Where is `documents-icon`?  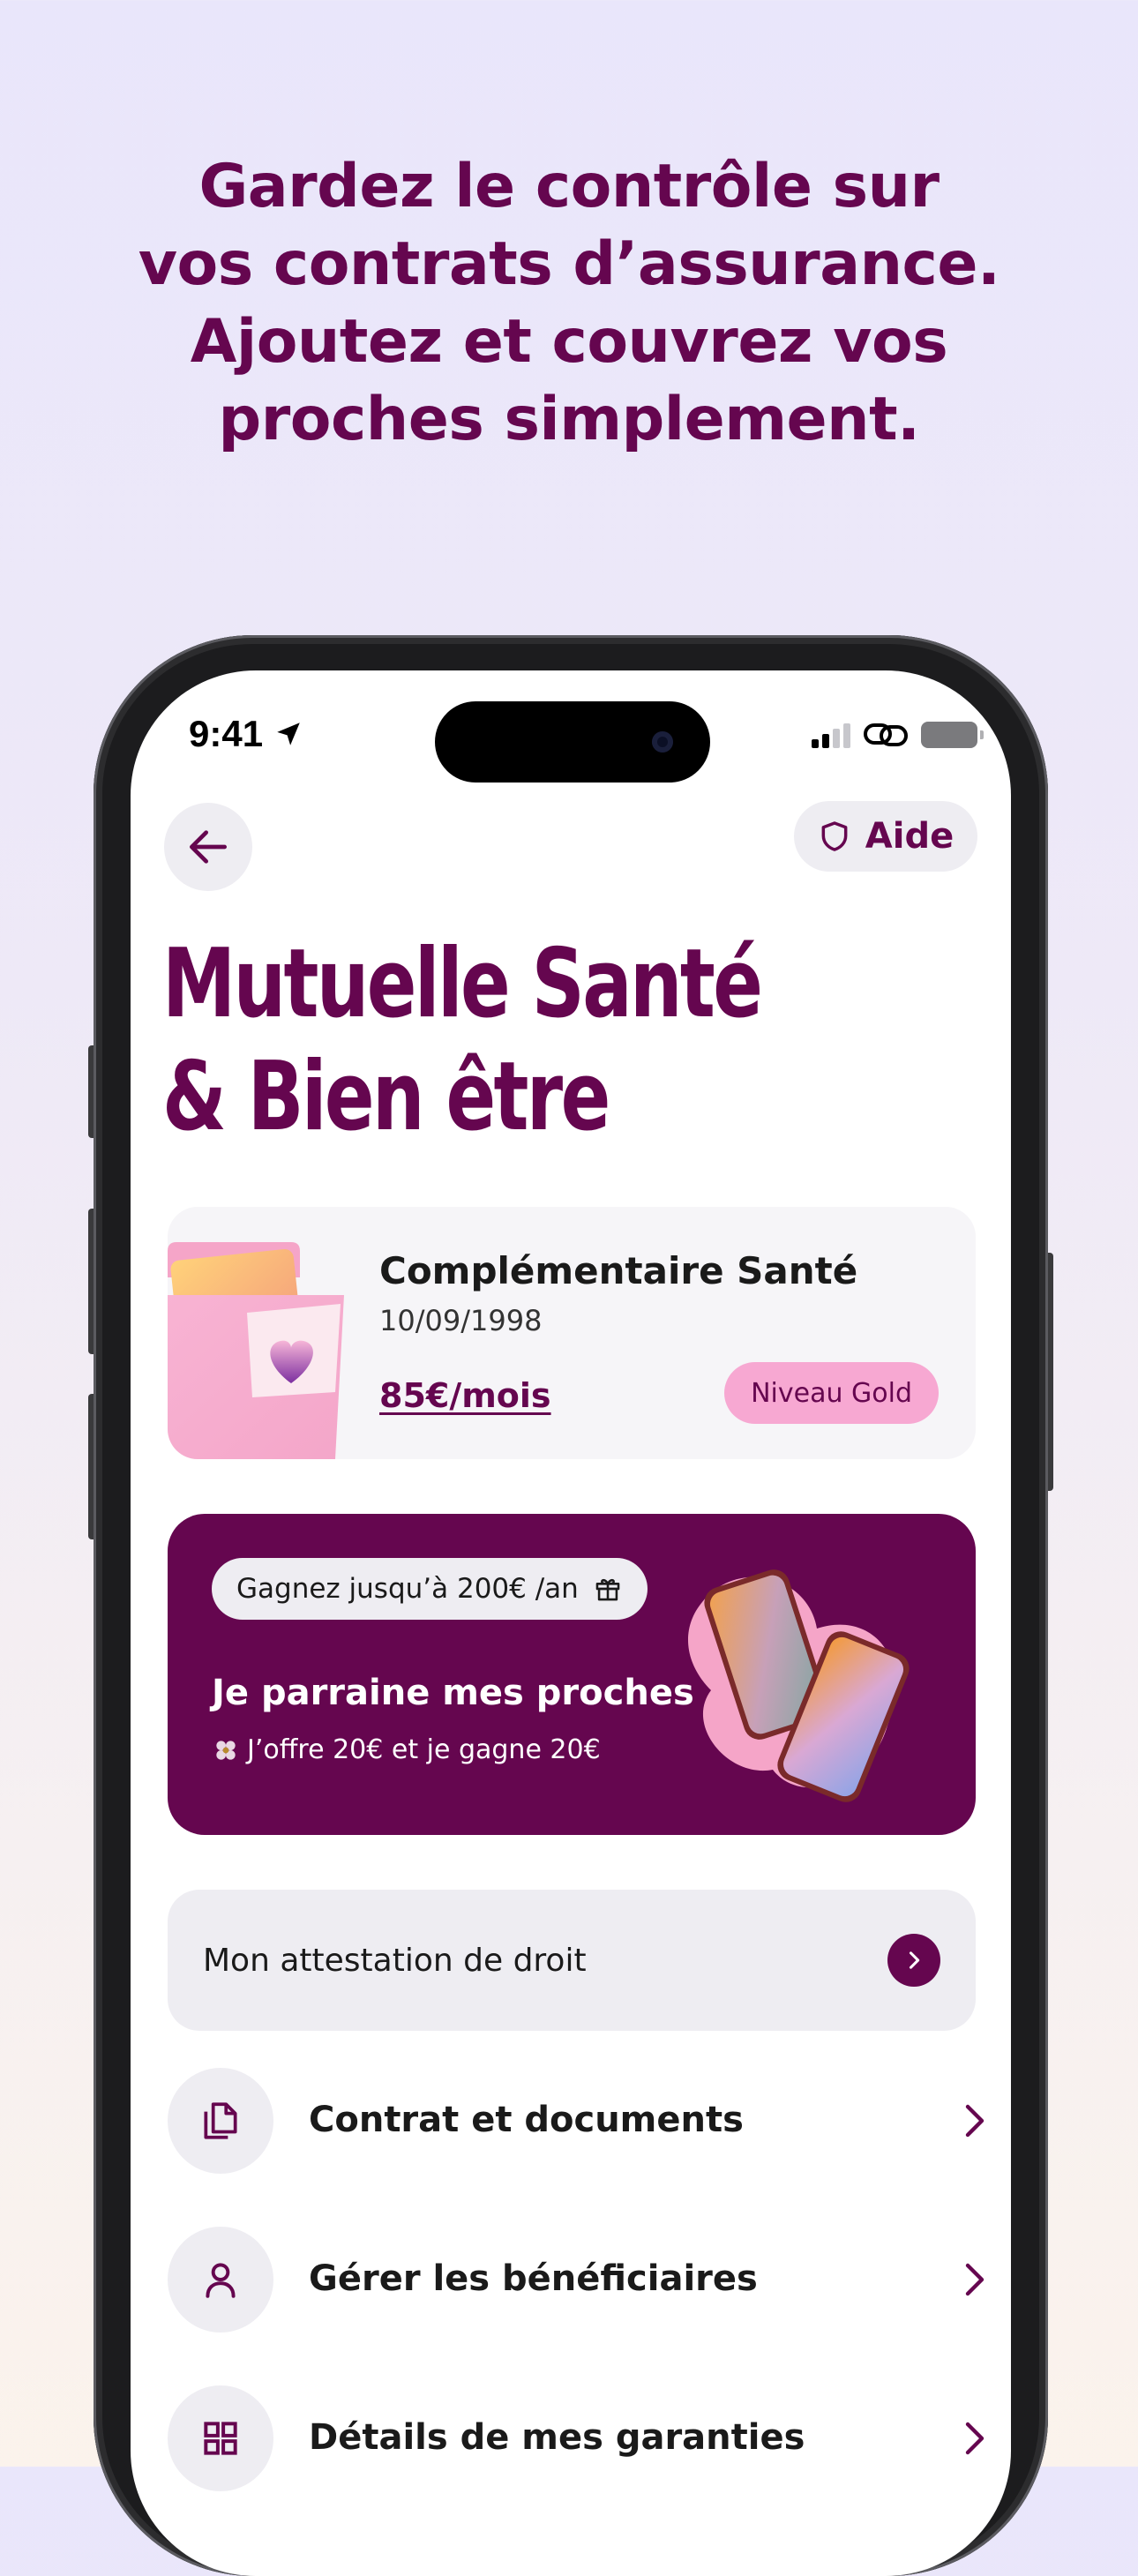
documents-icon is located at coordinates (220, 2121).